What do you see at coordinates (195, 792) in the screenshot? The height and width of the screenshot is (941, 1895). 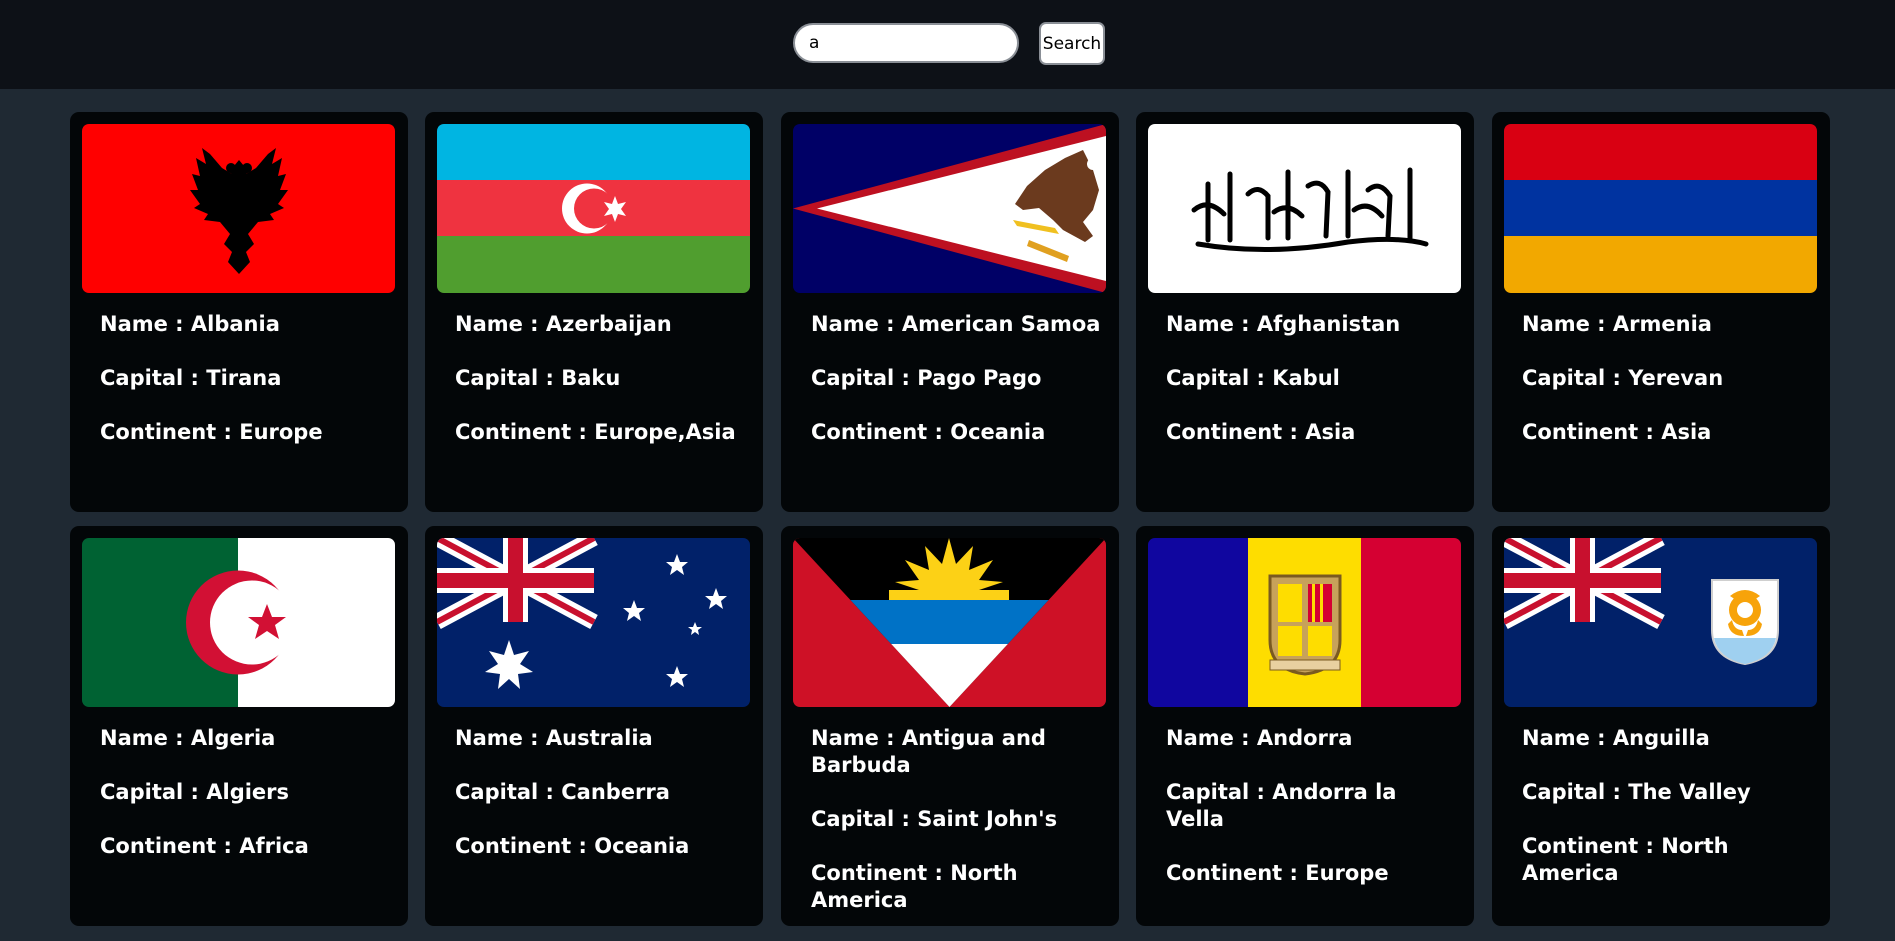 I see `country-capital: Capital : Algiers` at bounding box center [195, 792].